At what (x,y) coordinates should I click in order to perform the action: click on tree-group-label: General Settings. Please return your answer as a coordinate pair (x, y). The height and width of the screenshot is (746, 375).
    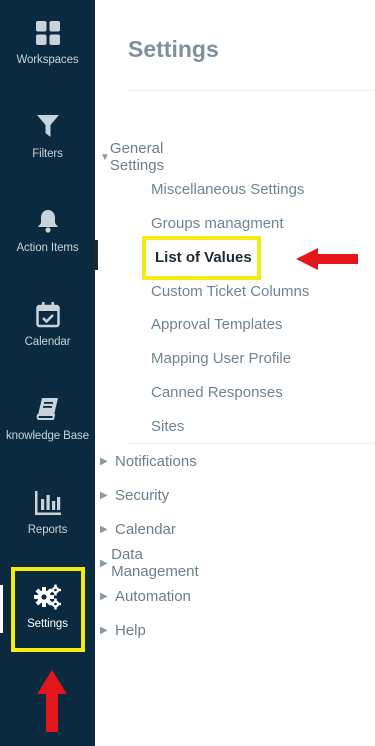
    Looking at the image, I should click on (137, 157).